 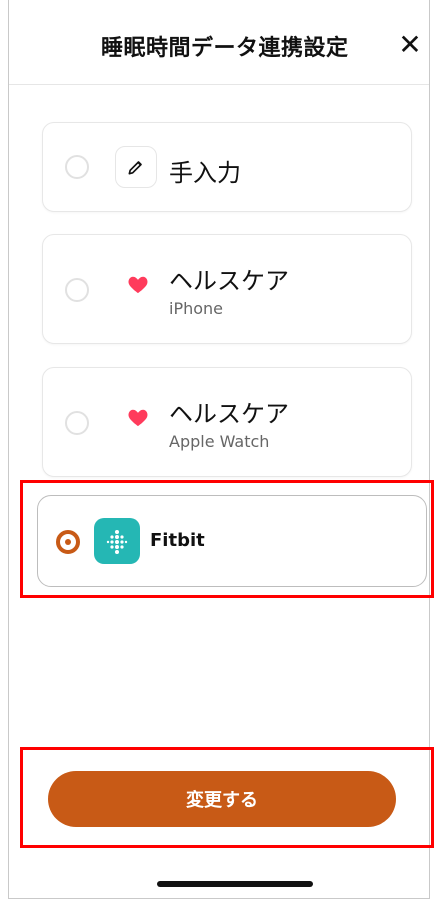 I want to click on radio-manual, so click(x=77, y=167).